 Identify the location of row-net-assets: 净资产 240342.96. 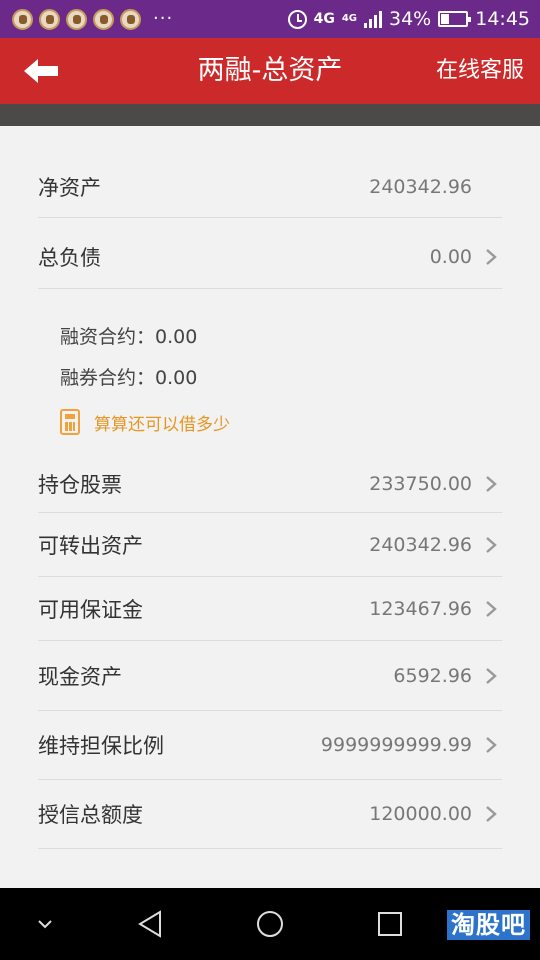
(270, 187).